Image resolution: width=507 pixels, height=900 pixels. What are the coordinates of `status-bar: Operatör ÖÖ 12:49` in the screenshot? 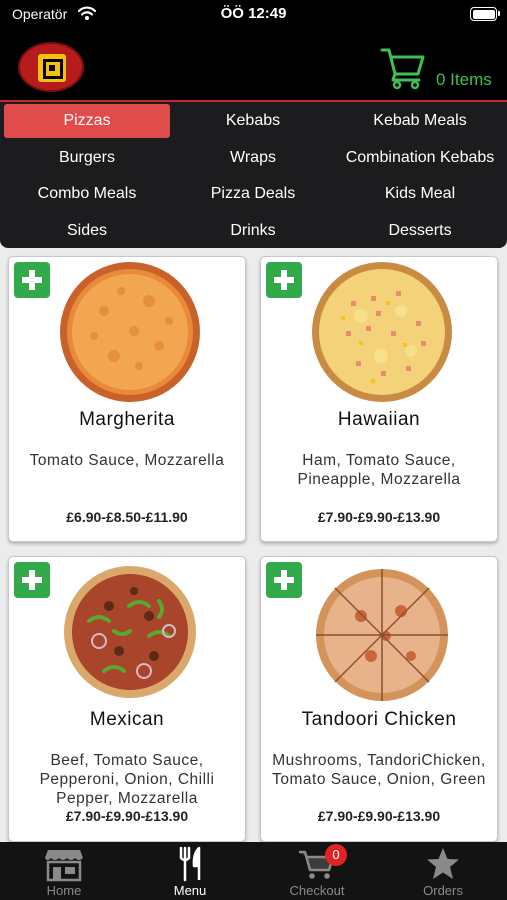 It's located at (253, 15).